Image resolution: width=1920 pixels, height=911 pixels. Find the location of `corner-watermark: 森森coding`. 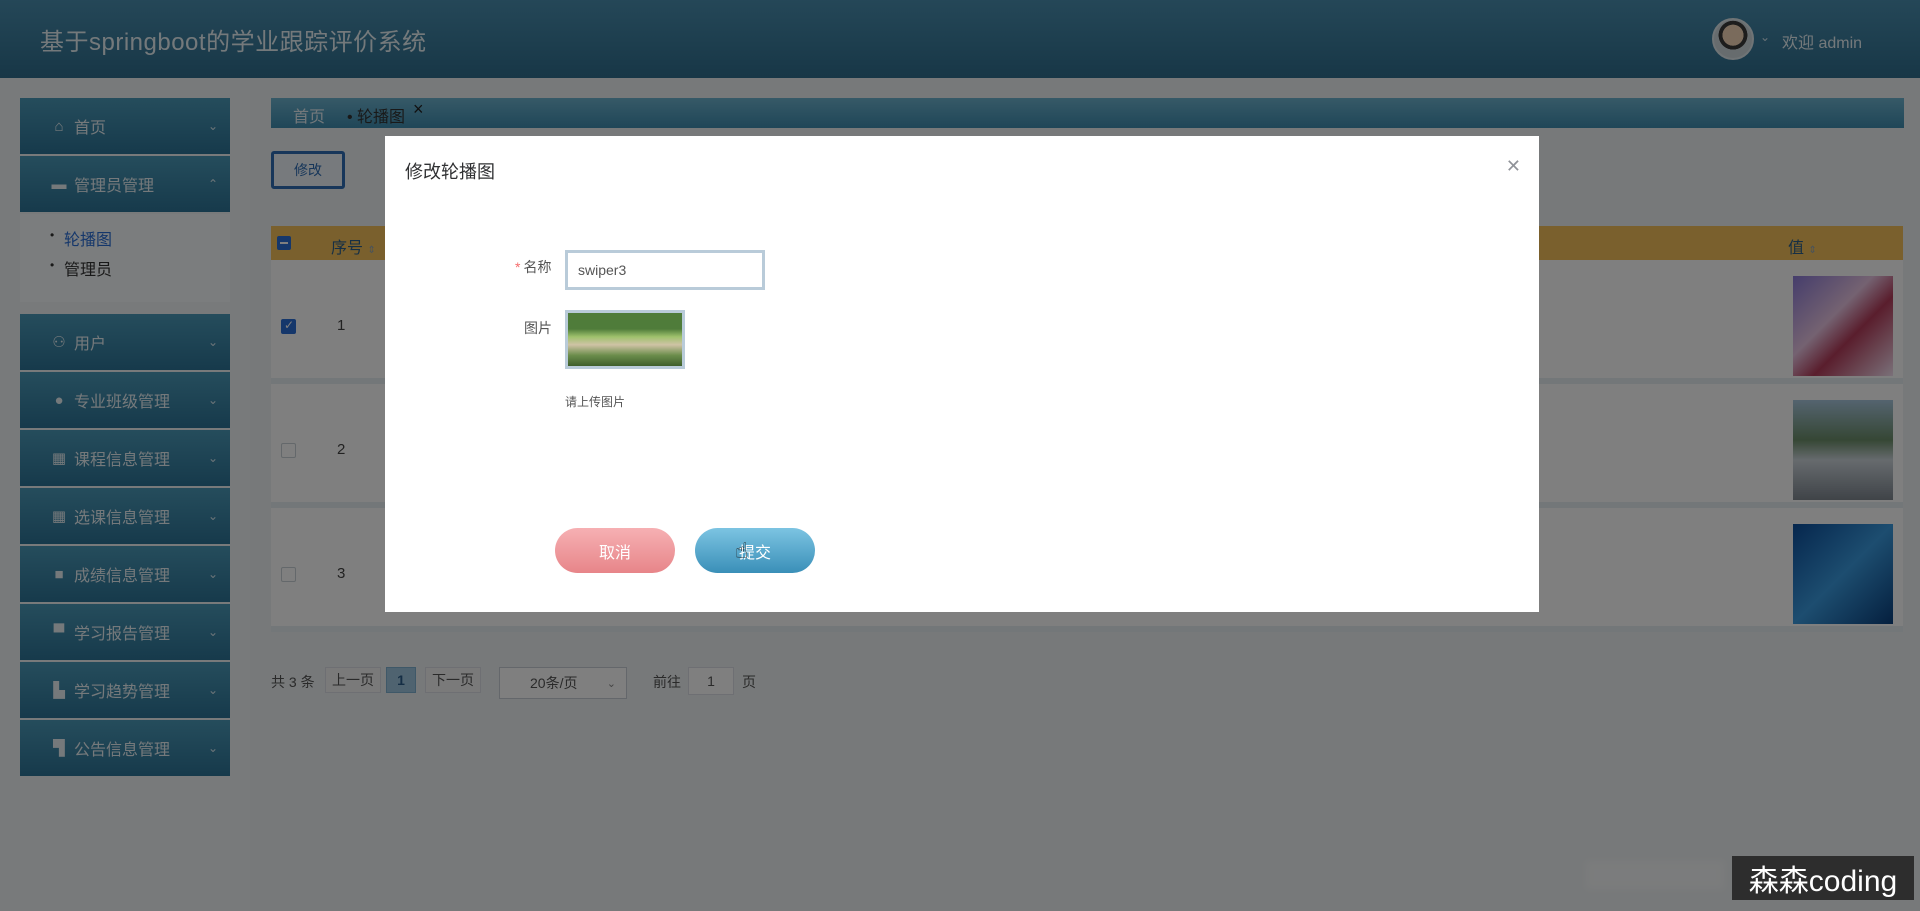

corner-watermark: 森森coding is located at coordinates (1823, 878).